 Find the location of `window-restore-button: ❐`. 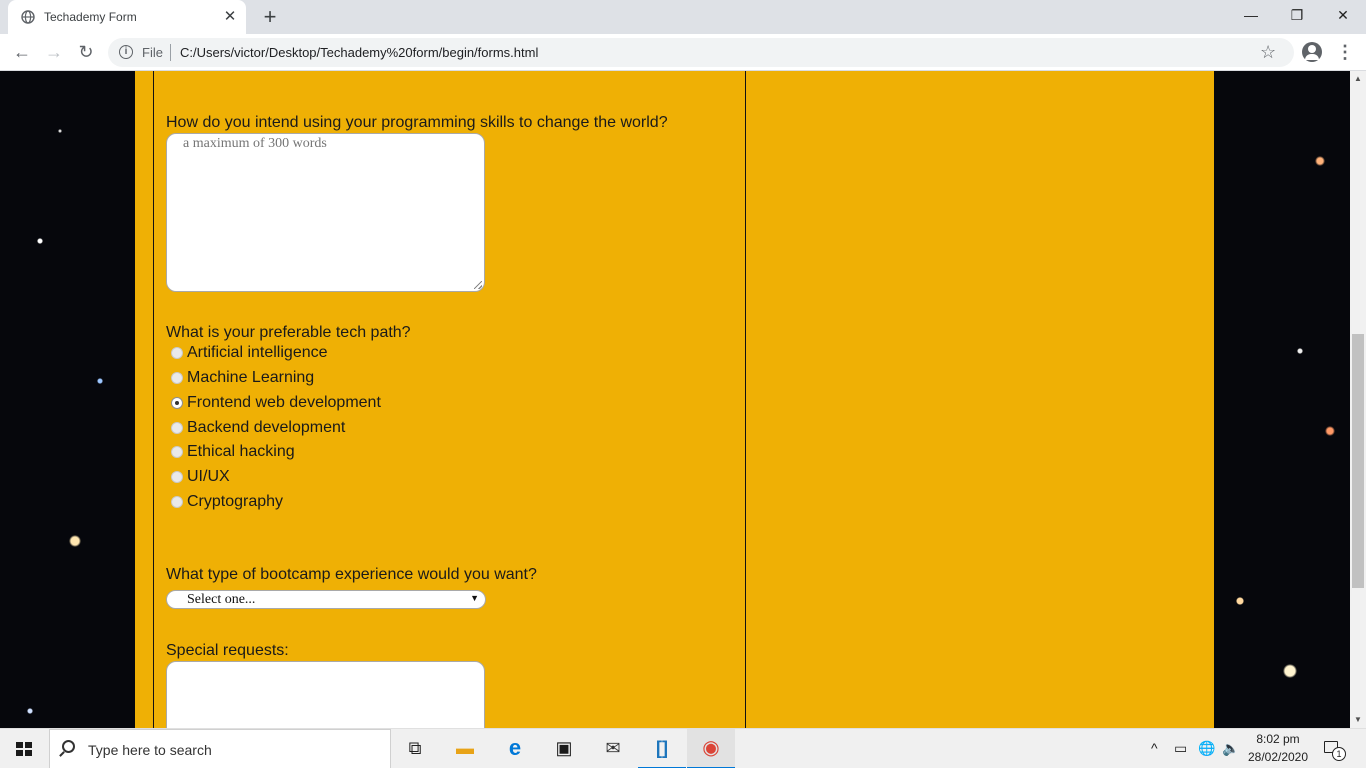

window-restore-button: ❐ is located at coordinates (1297, 16).